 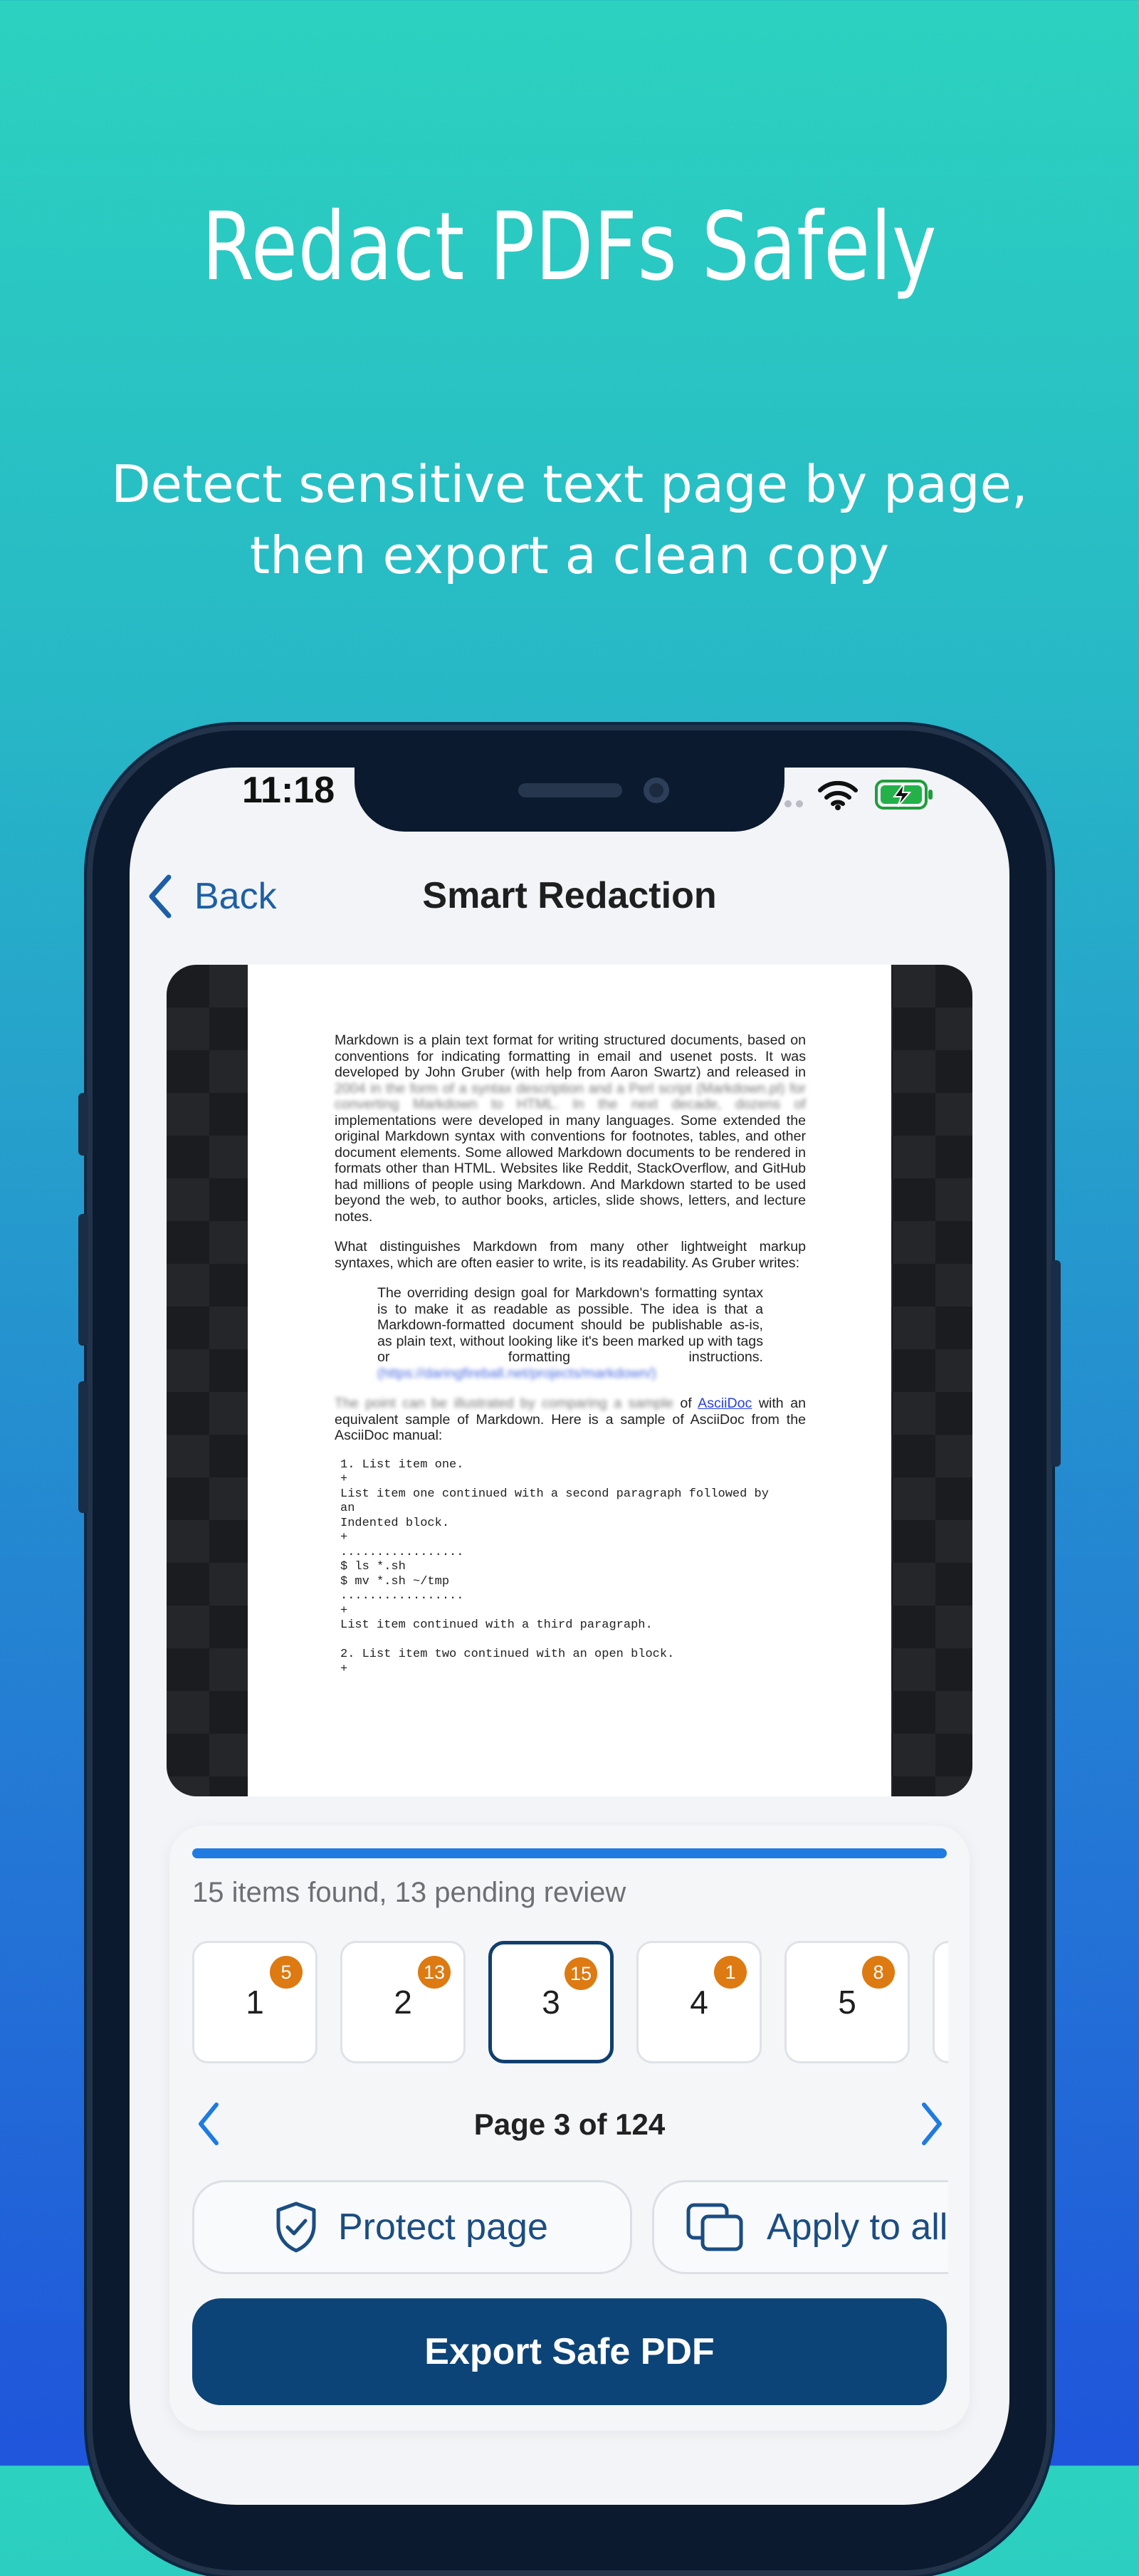 I want to click on back-button: Back, so click(x=211, y=896).